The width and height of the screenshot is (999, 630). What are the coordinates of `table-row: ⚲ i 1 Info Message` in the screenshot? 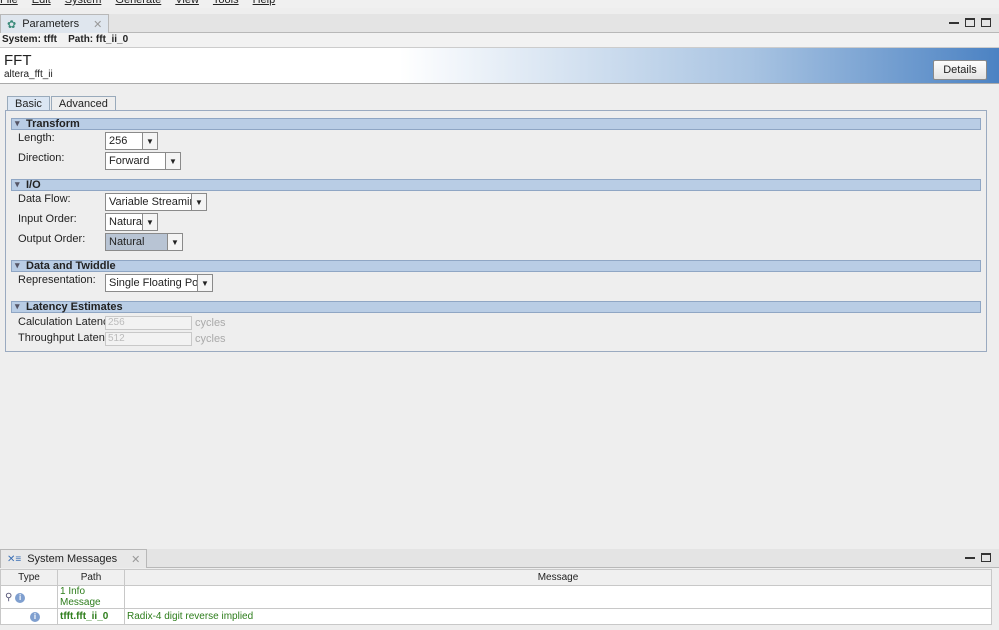 It's located at (496, 597).